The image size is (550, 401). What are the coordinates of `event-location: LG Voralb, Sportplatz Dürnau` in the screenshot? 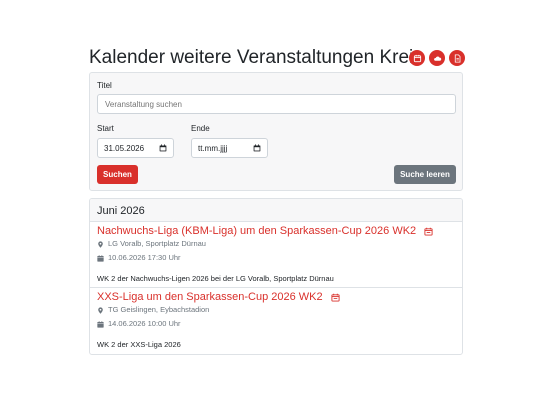 It's located at (276, 244).